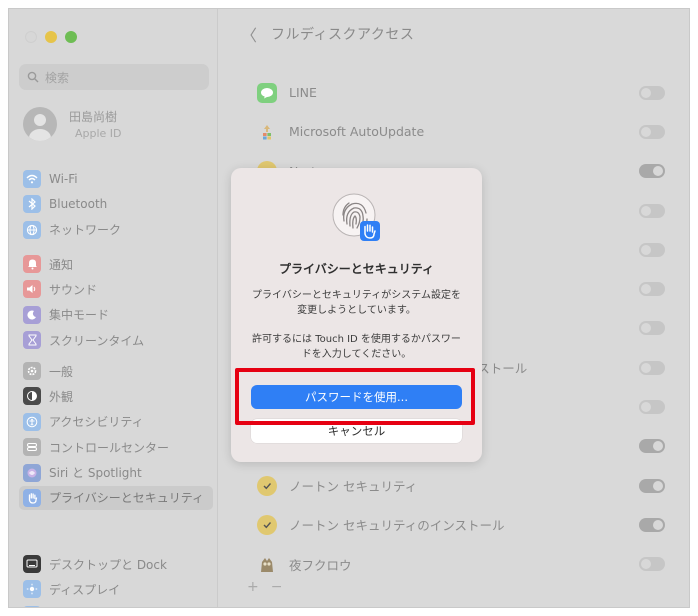 Image resolution: width=698 pixels, height=616 pixels. I want to click on dialog-title: プライバシーとセキュリティ, so click(356, 269).